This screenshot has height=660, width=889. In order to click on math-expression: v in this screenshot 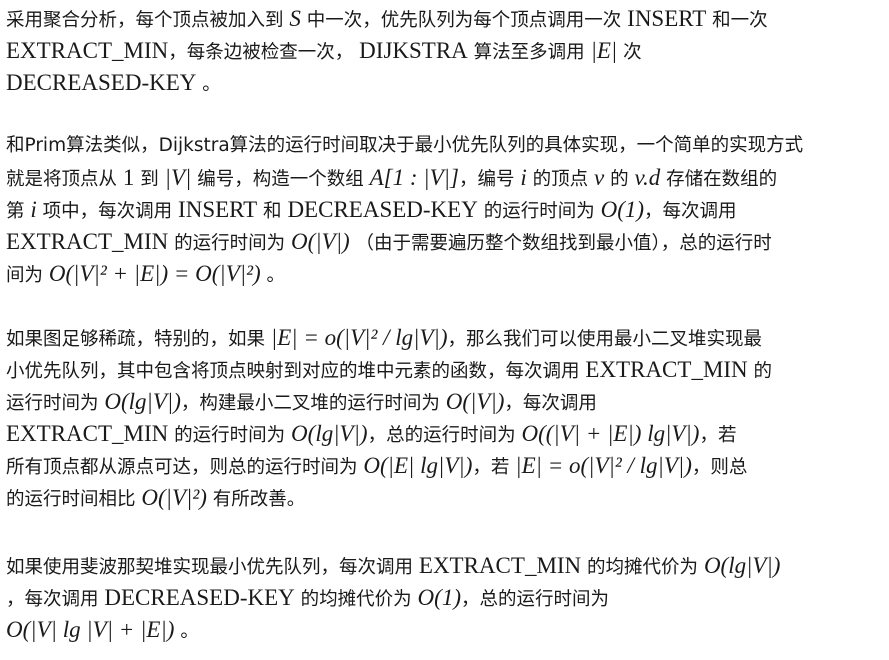, I will do `click(599, 177)`.